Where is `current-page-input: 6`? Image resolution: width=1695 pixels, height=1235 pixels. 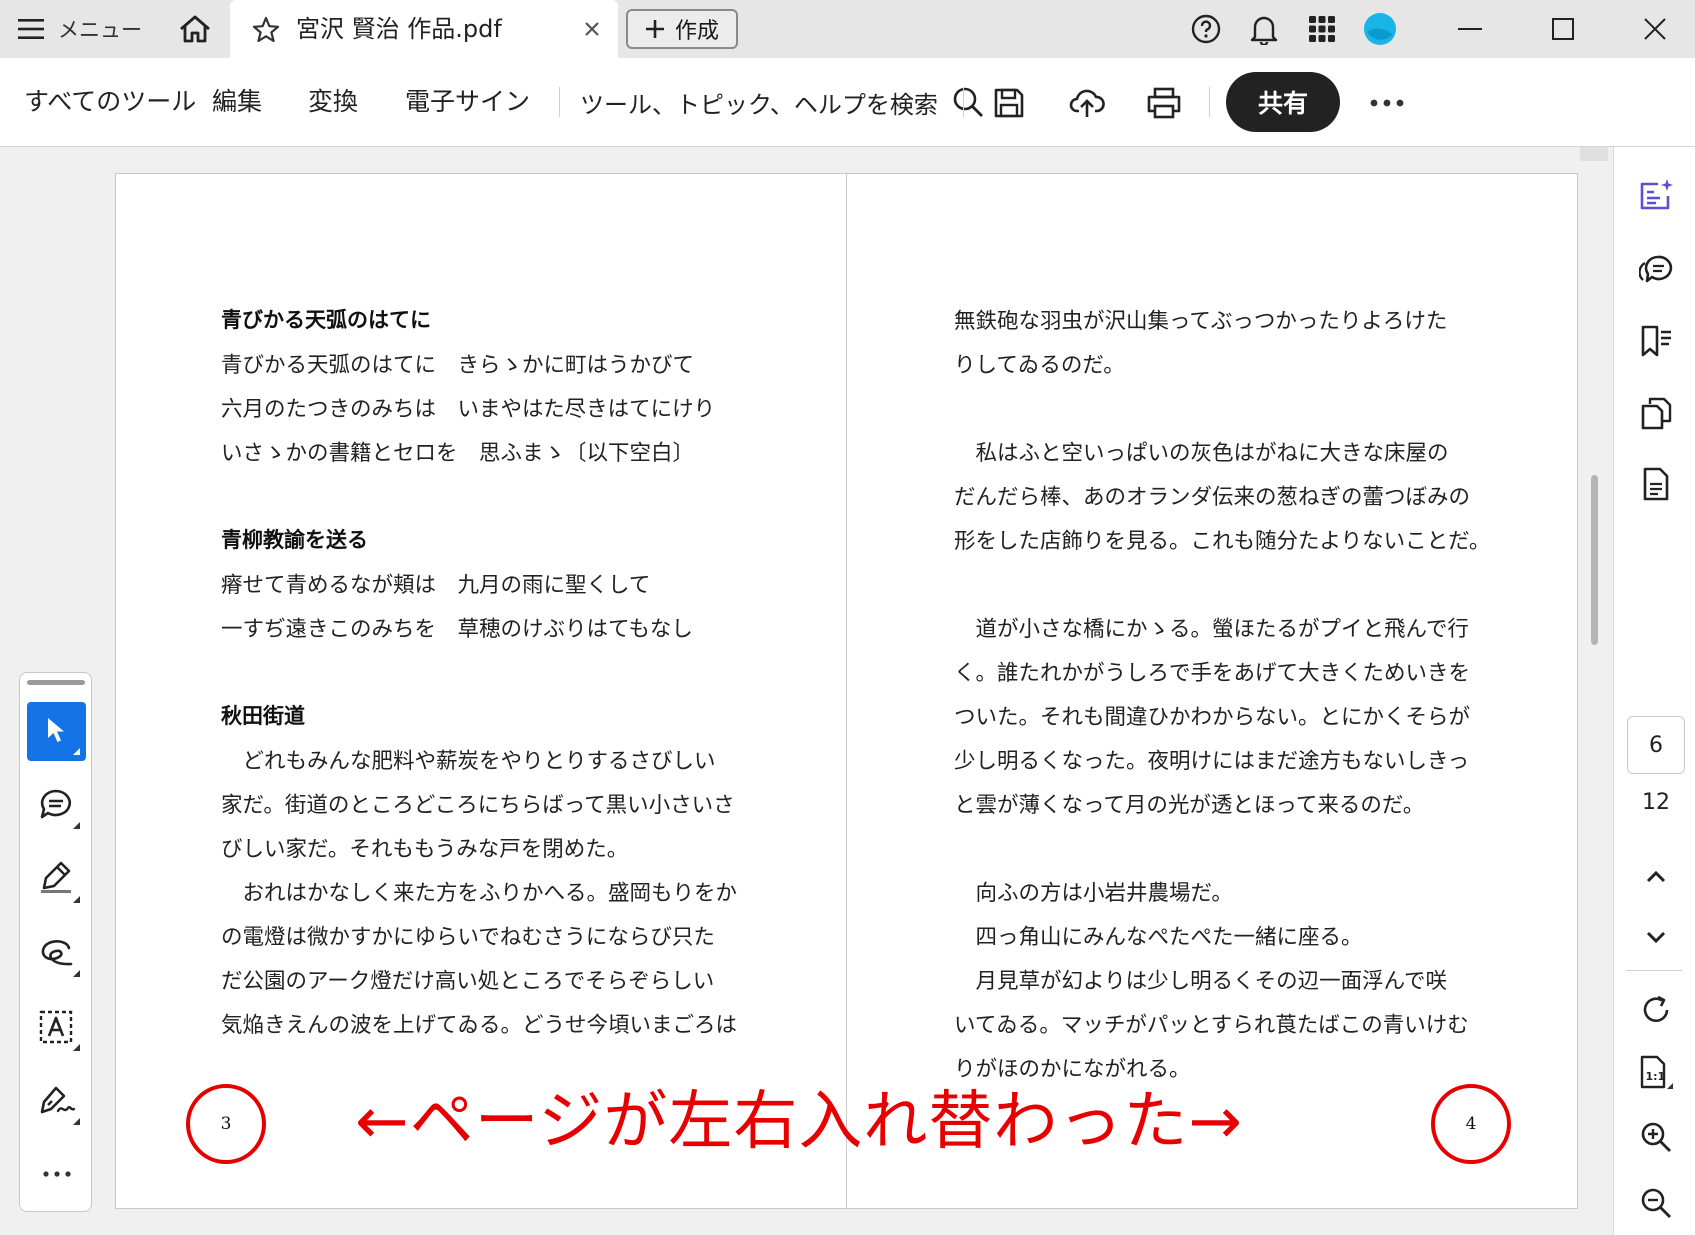 current-page-input: 6 is located at coordinates (1656, 745).